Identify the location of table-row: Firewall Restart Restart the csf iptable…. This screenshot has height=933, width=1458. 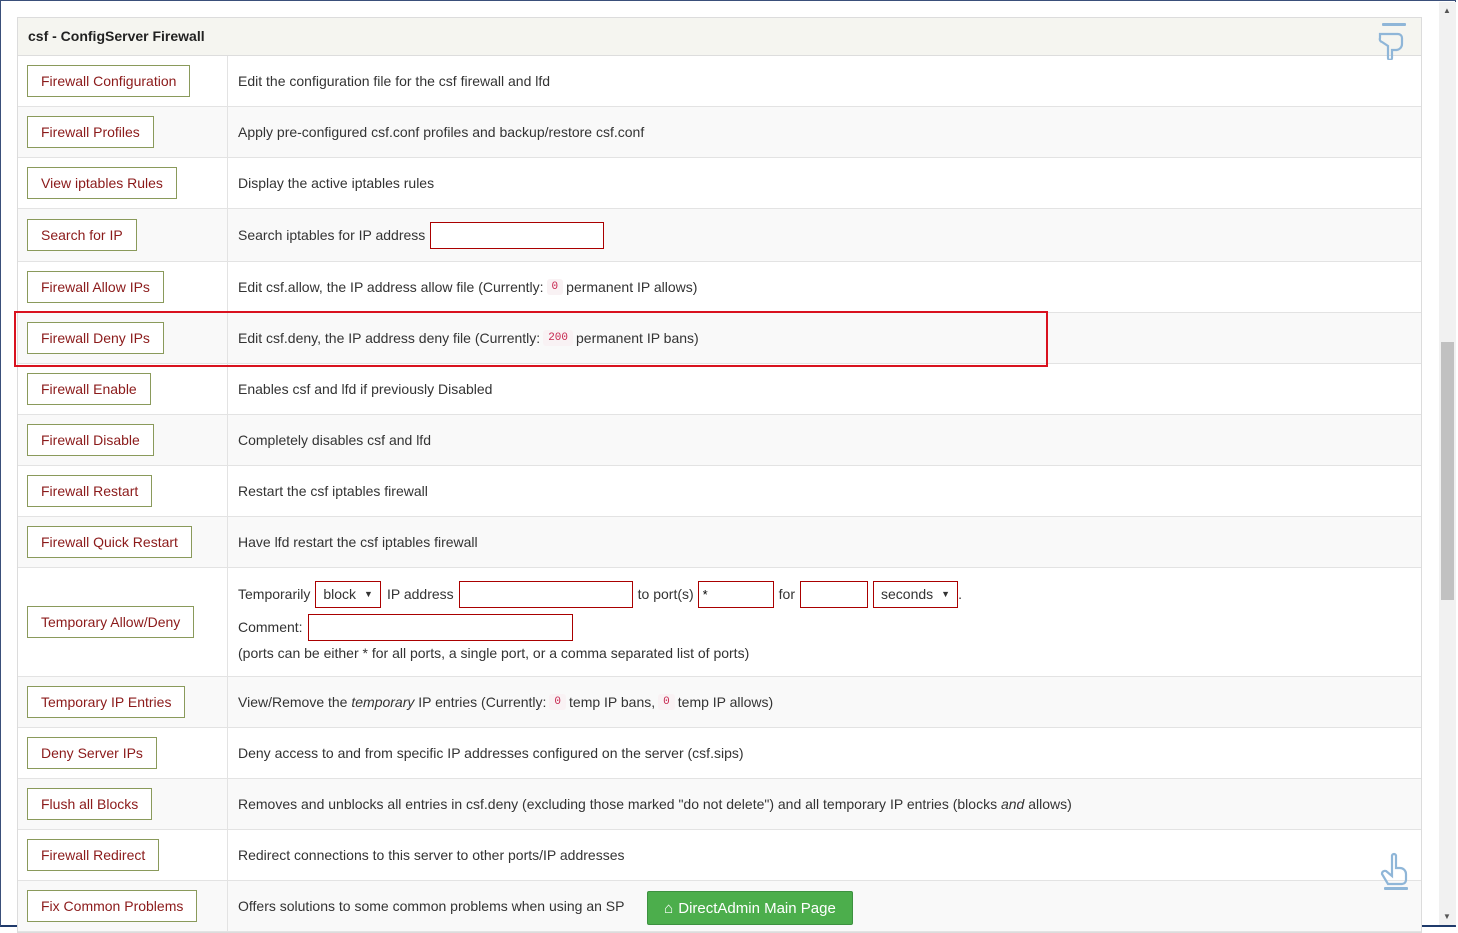
(719, 491).